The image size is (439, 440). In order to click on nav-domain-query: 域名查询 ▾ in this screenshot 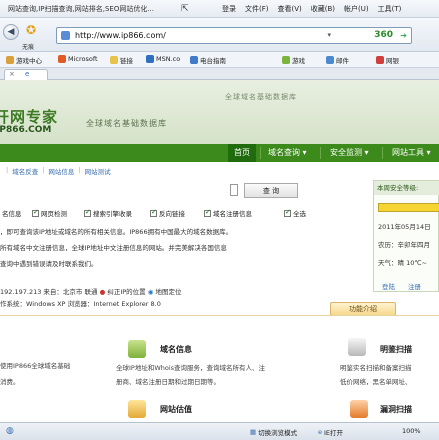, I will do `click(287, 153)`.